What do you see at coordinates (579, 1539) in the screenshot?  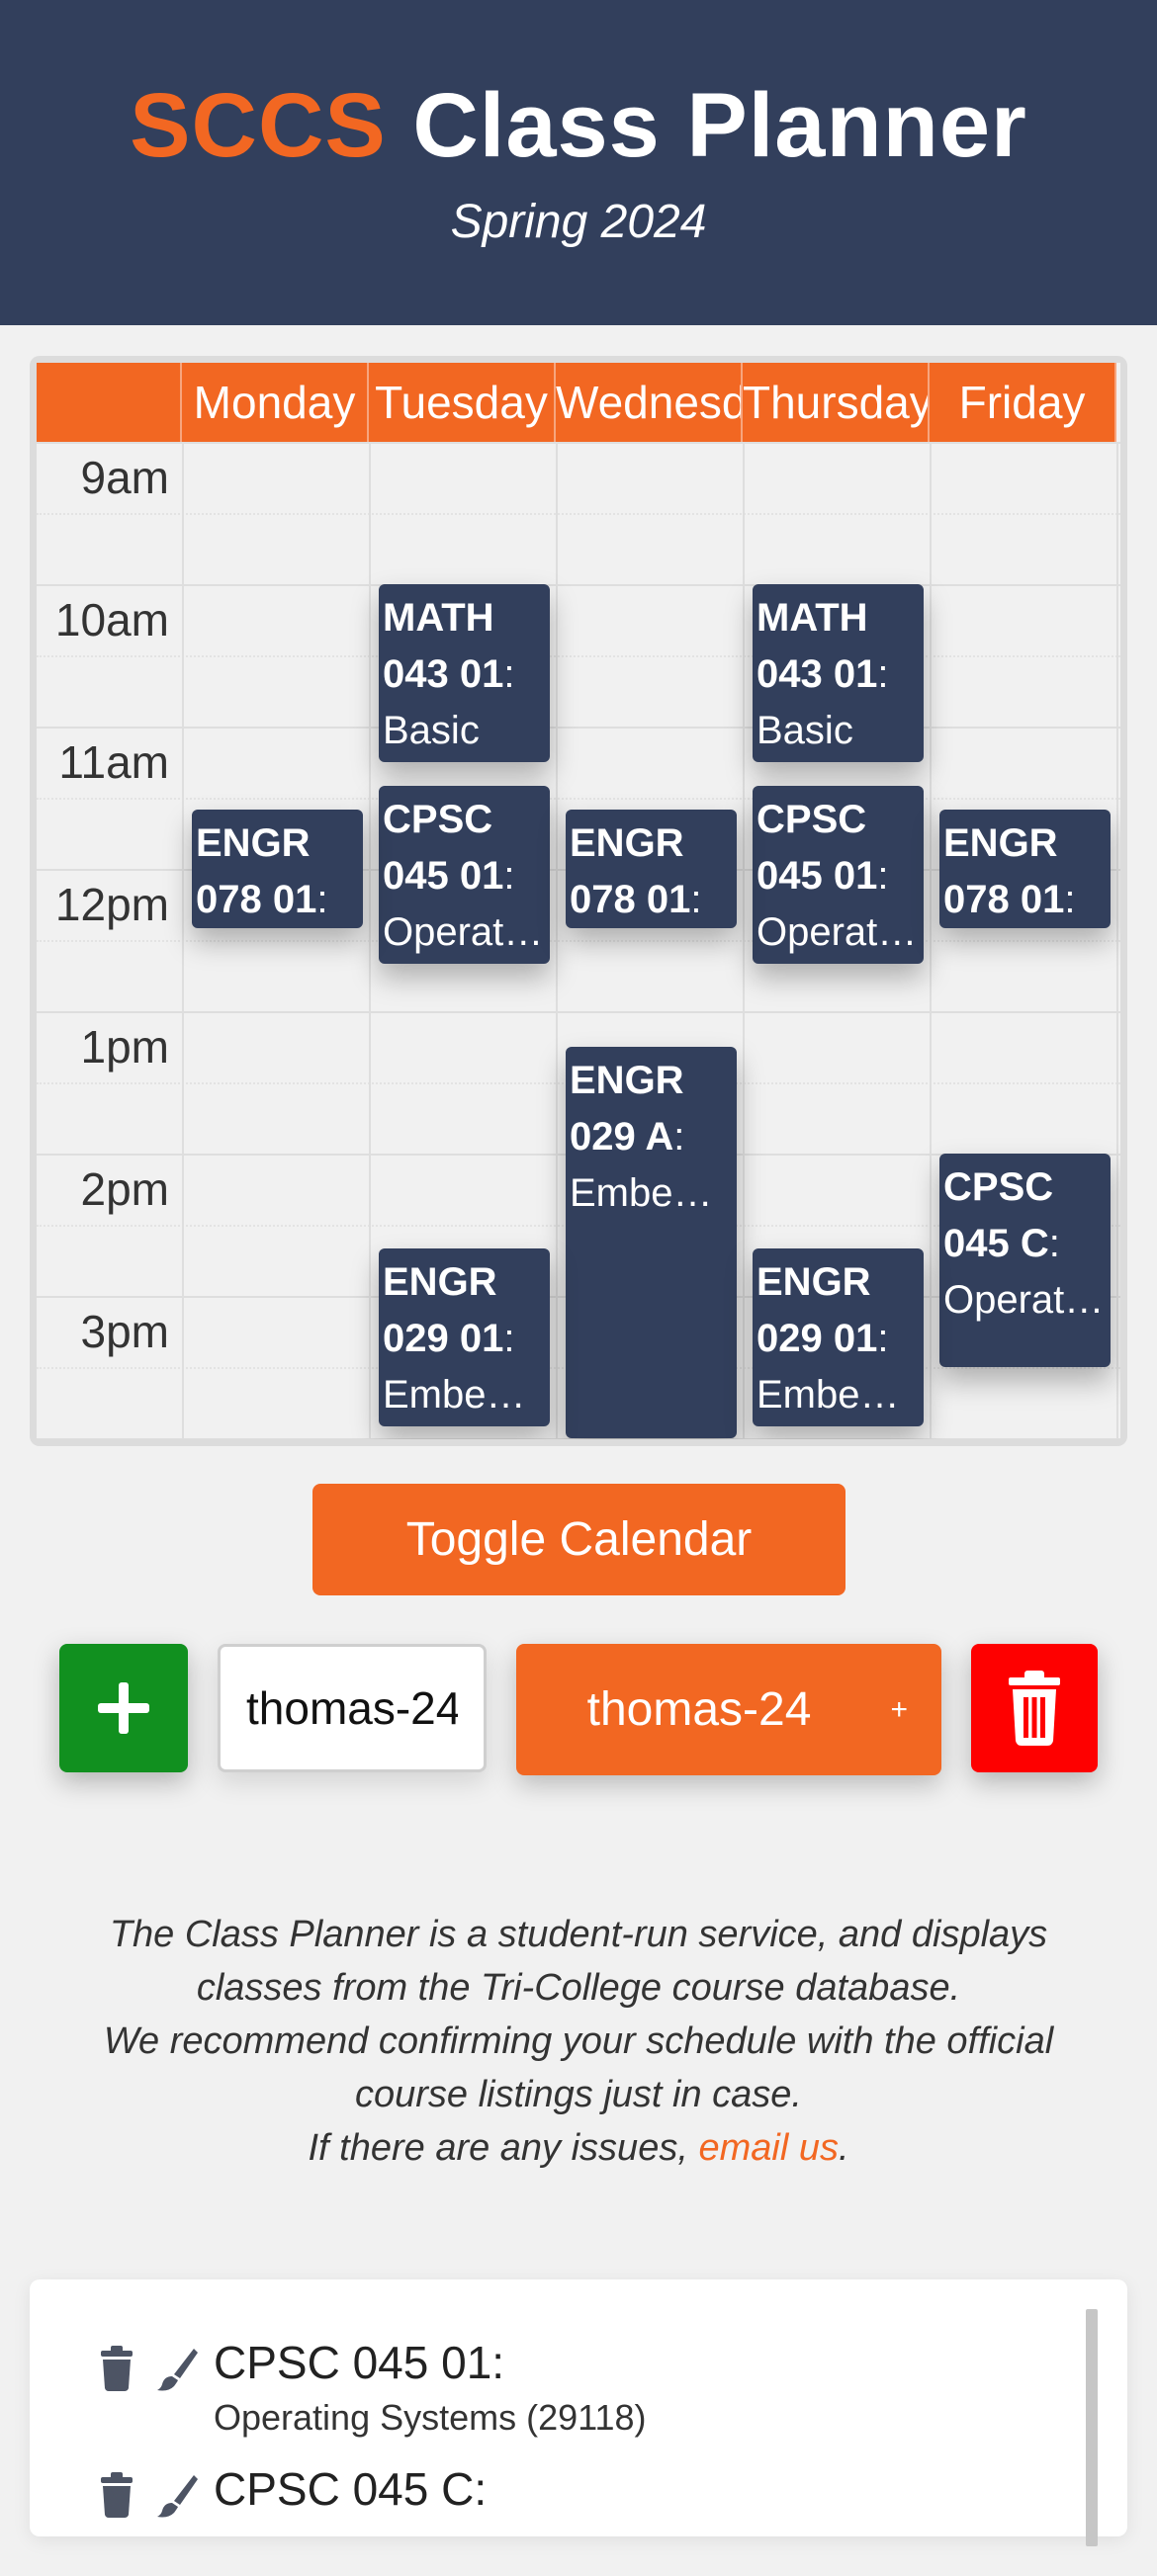 I see `toggle-calendar-button: Toggle Calendar` at bounding box center [579, 1539].